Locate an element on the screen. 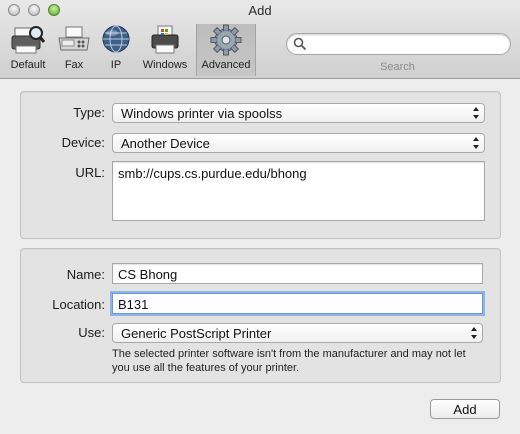  printer-magnifier-icon is located at coordinates (28, 40).